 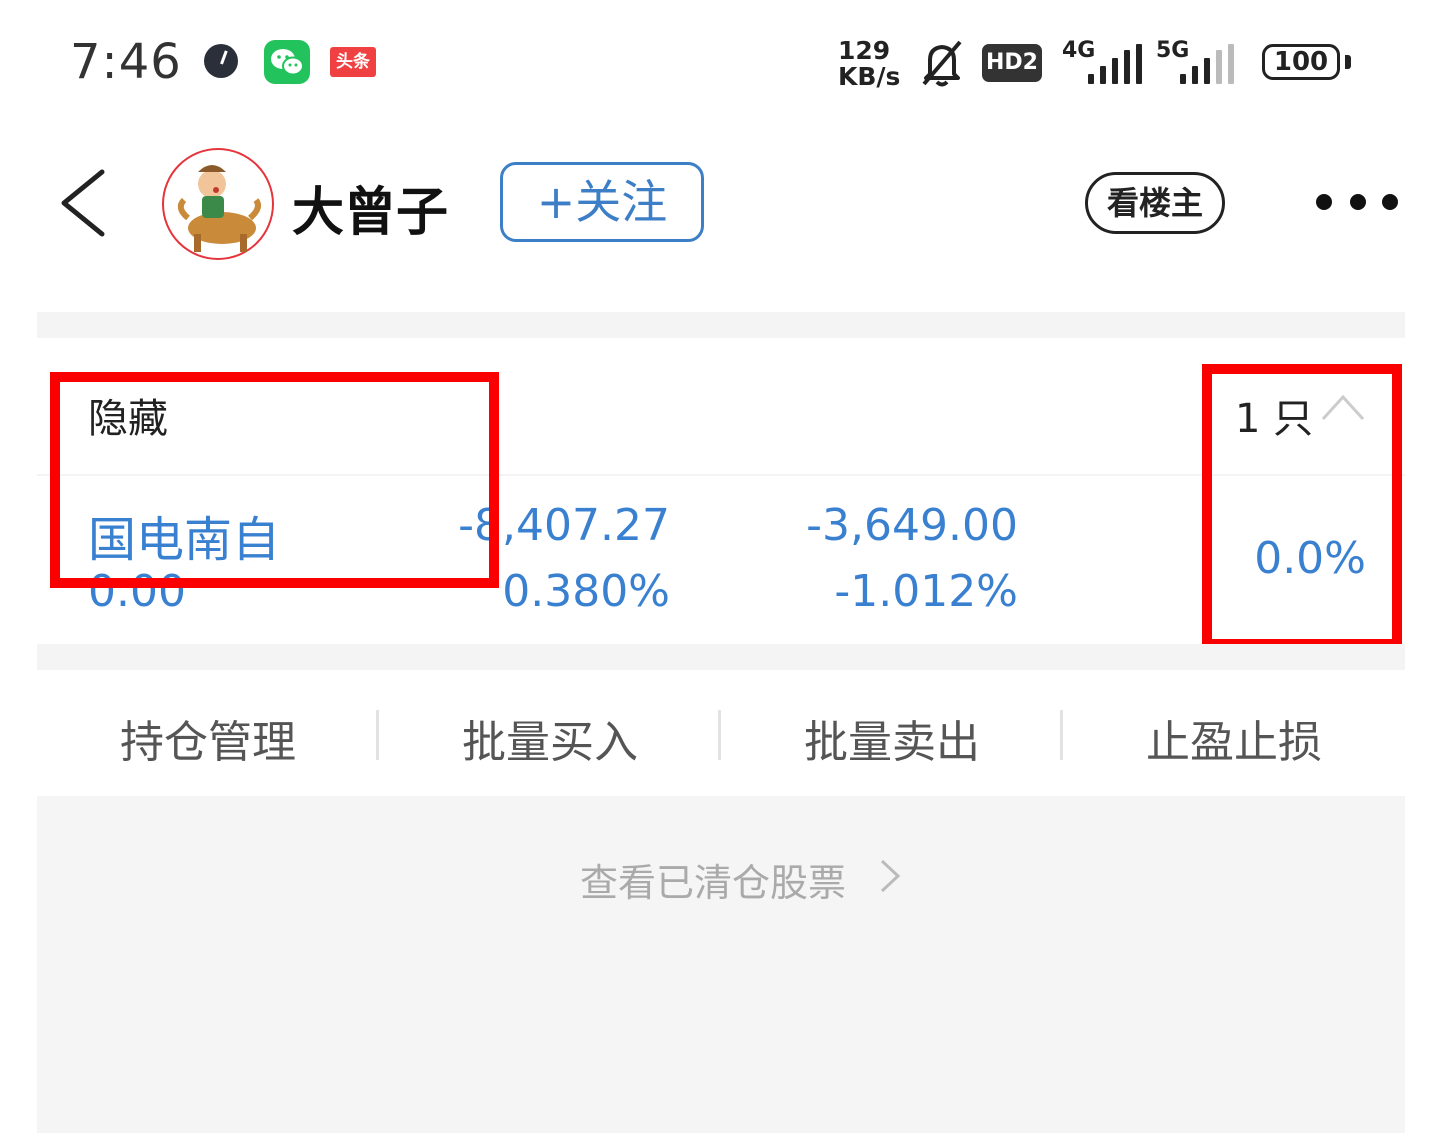 What do you see at coordinates (926, 591) in the screenshot?
I see `daily-change-percent: -1.012%` at bounding box center [926, 591].